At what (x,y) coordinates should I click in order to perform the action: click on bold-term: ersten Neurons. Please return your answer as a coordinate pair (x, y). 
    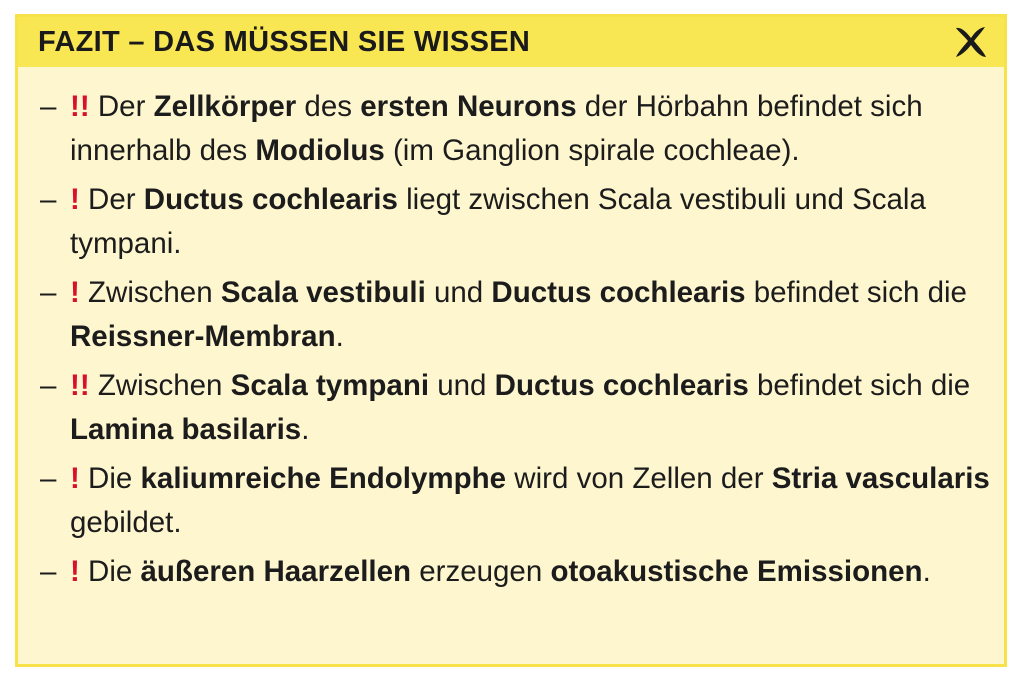
    Looking at the image, I should click on (468, 106).